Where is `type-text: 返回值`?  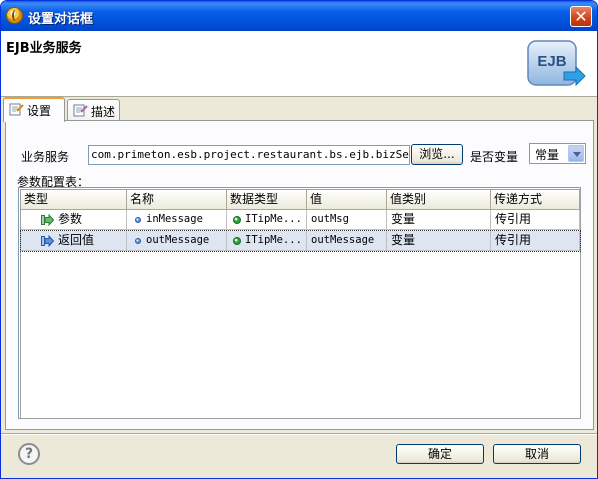
type-text: 返回值 is located at coordinates (76, 240).